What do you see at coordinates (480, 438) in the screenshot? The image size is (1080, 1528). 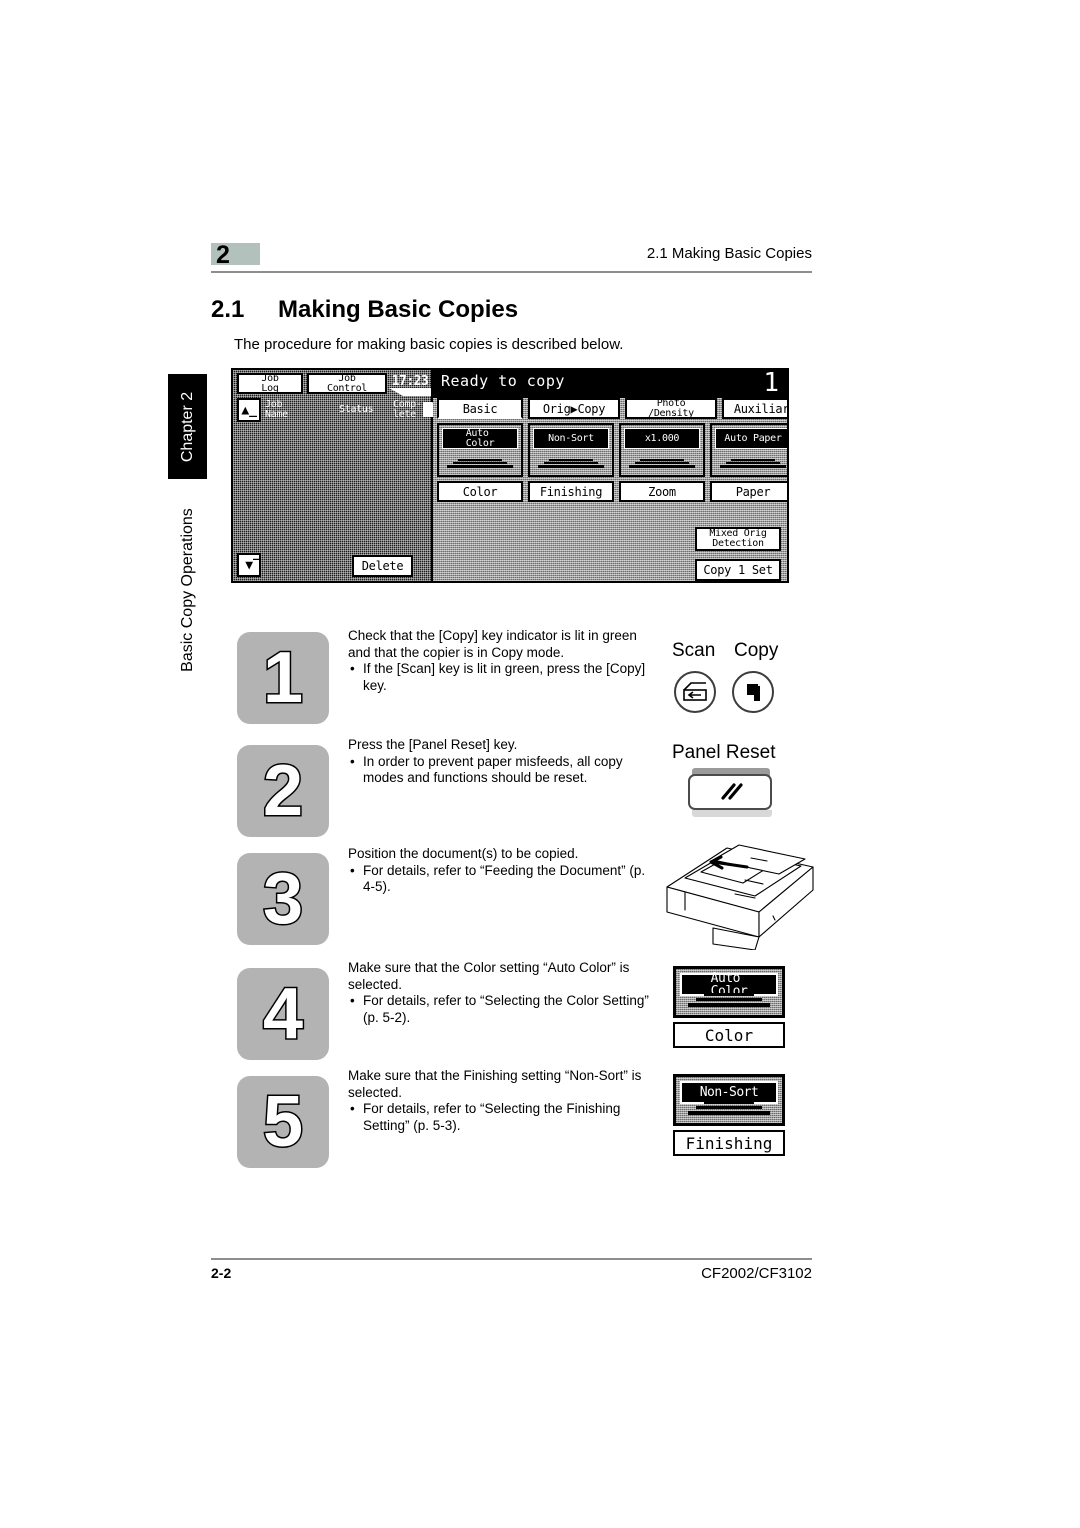 I see `option-value-color: Auto Color` at bounding box center [480, 438].